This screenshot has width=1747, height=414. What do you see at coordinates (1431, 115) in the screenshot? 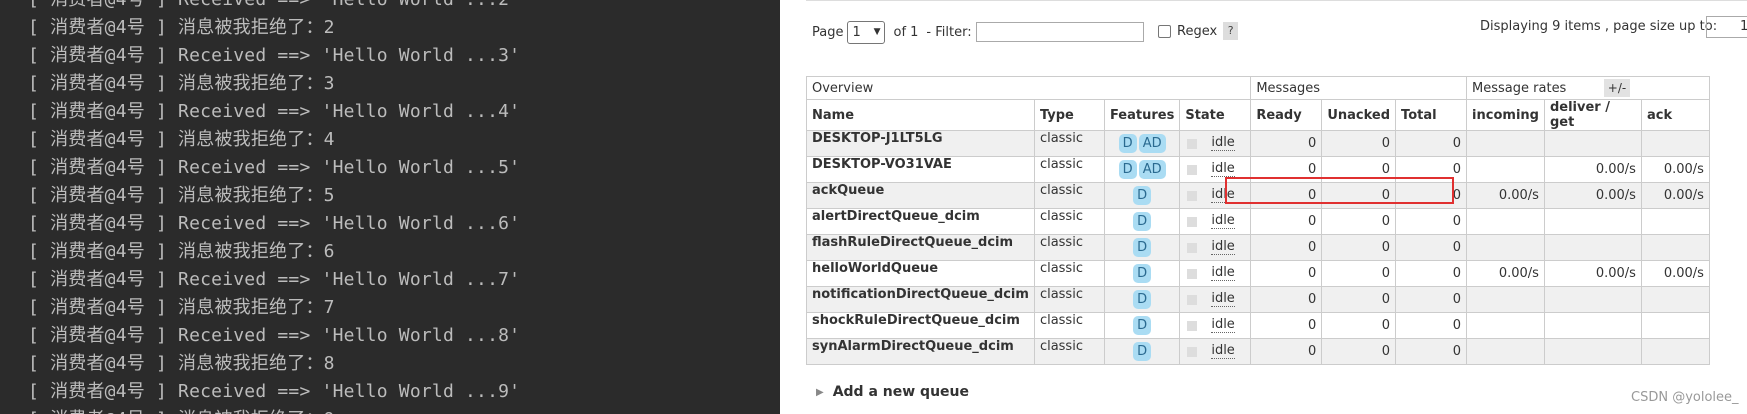
I see `col-total-header: Total` at bounding box center [1431, 115].